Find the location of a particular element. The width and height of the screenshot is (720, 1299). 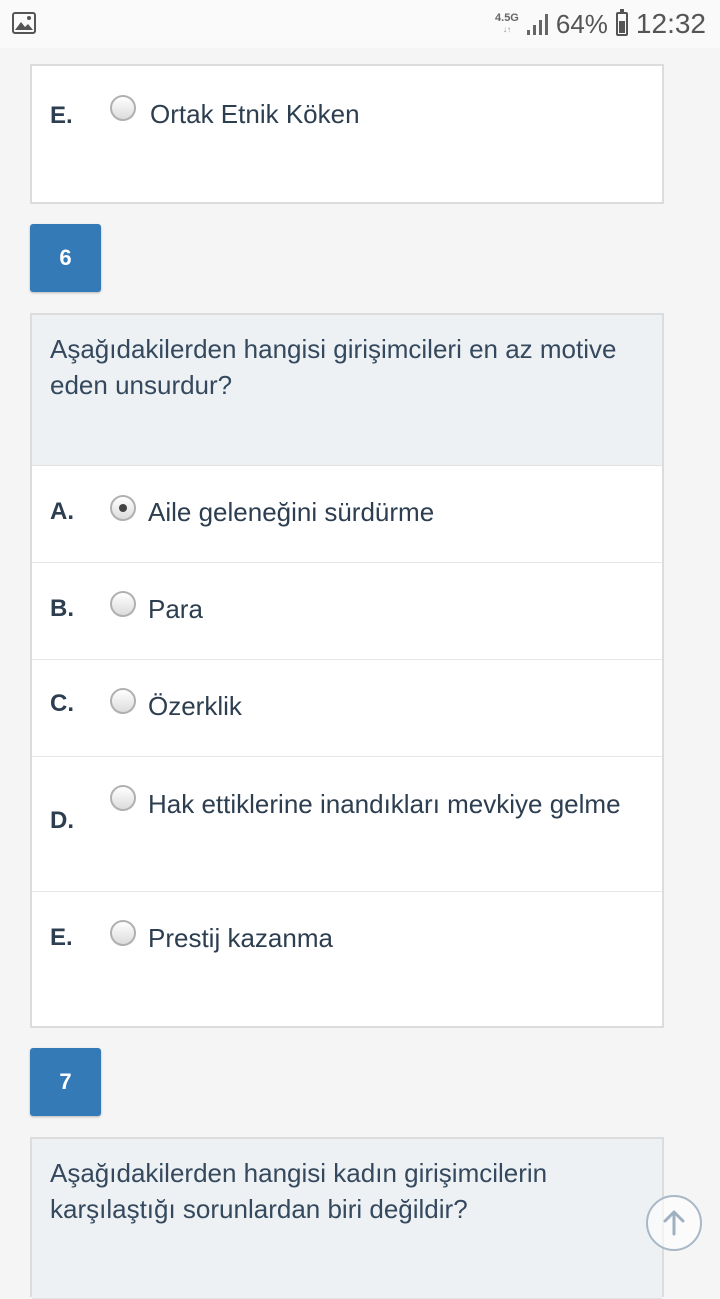

option-letter: A. is located at coordinates (62, 511).